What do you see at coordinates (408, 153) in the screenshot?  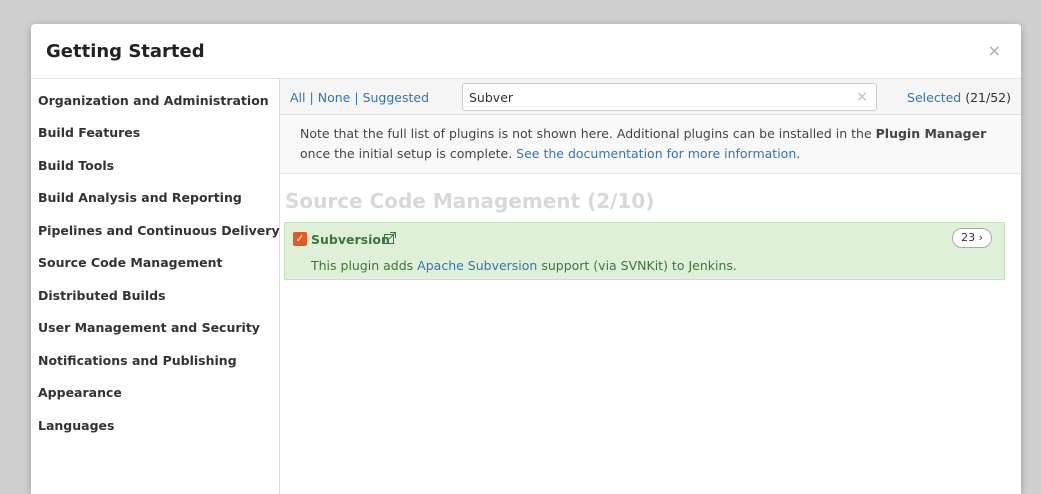 I see `note-text-part2: once the initial setup is complete.` at bounding box center [408, 153].